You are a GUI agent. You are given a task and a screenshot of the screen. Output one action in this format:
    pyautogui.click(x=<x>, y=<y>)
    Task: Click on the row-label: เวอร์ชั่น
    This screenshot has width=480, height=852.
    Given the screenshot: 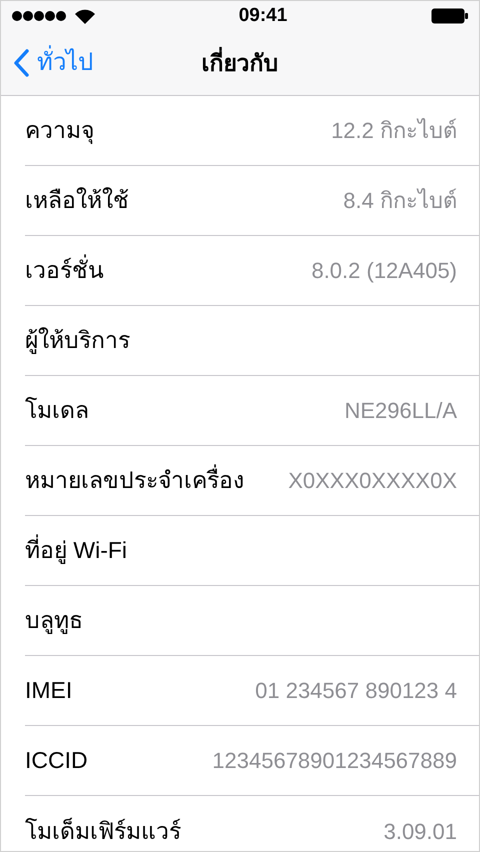 What is the action you would take?
    pyautogui.click(x=64, y=270)
    